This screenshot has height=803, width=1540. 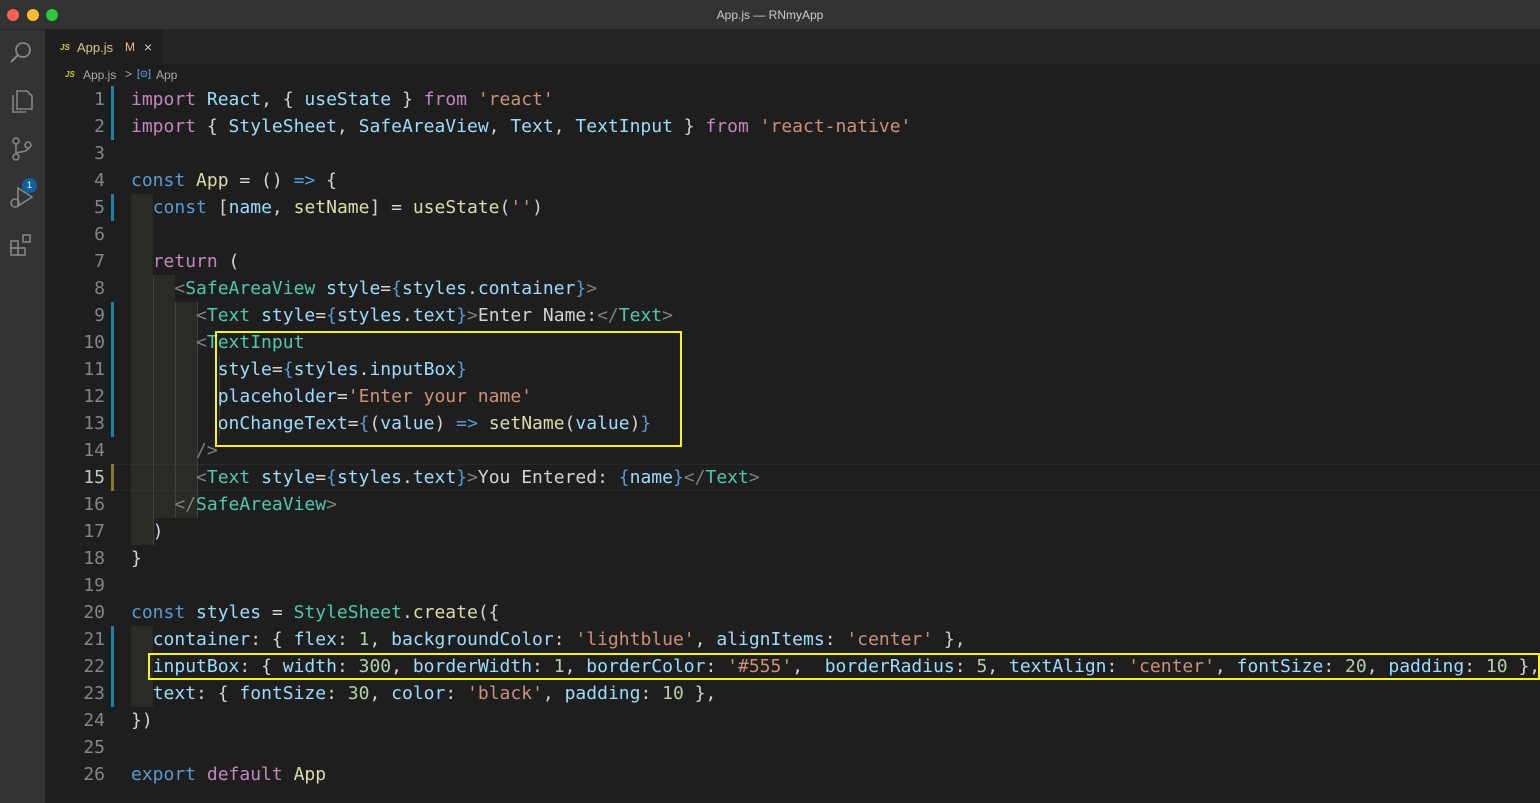 I want to click on breadcrumb-file: App.js, so click(x=99, y=75).